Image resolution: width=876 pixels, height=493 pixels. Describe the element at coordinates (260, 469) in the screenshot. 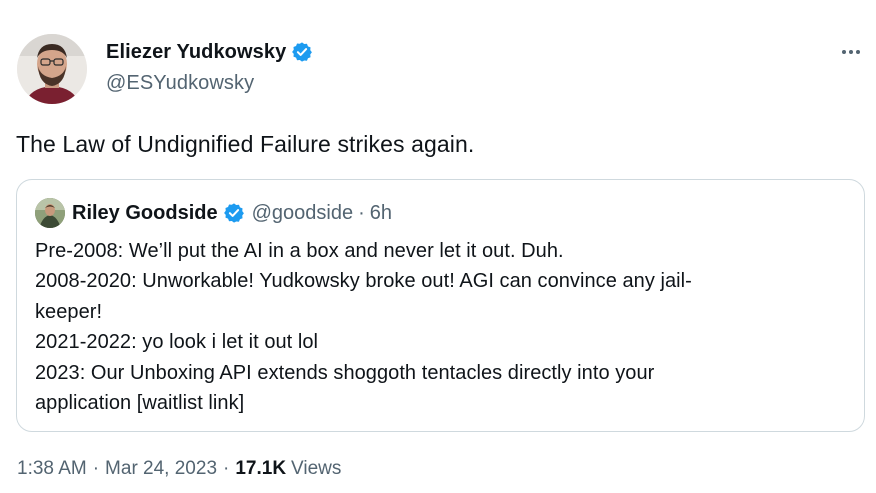

I see `views-count: 17.1K` at that location.